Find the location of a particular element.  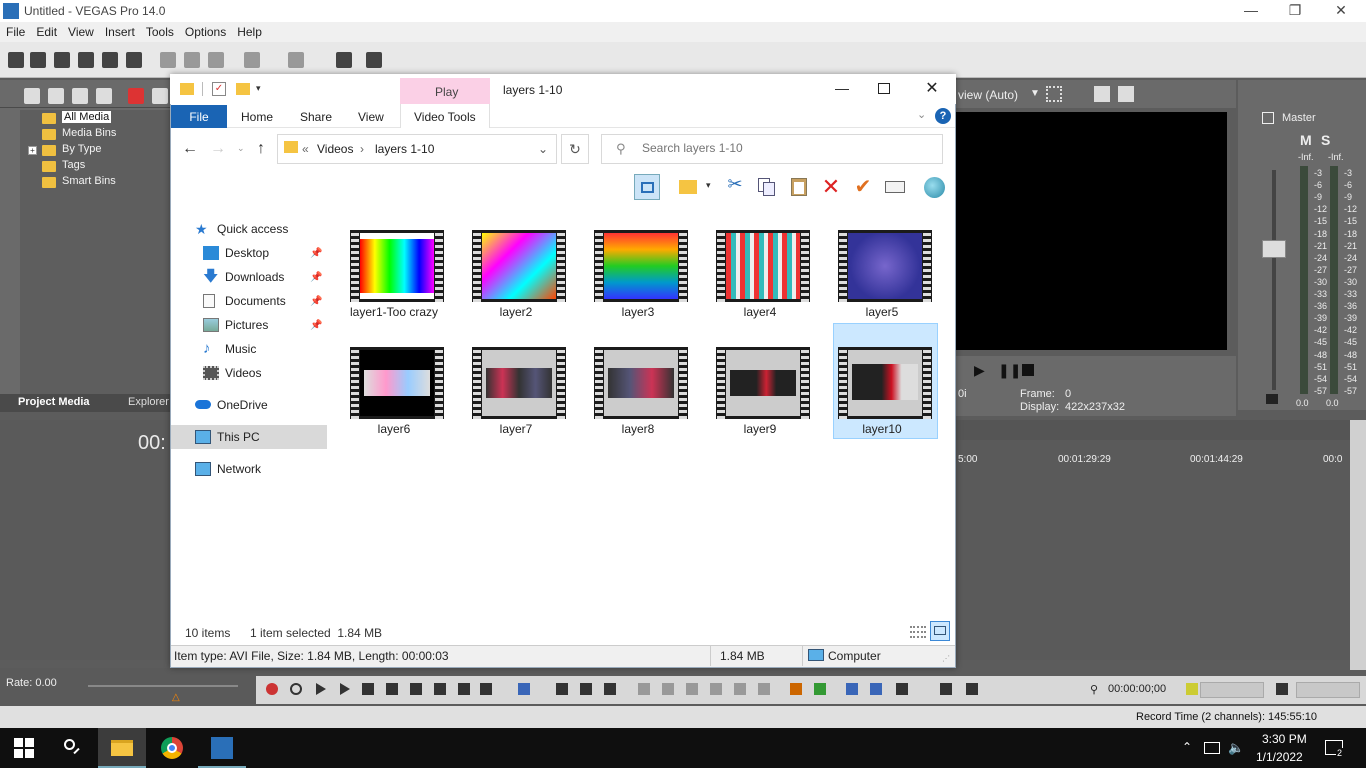

menu-edit: Edit is located at coordinates (46, 30).